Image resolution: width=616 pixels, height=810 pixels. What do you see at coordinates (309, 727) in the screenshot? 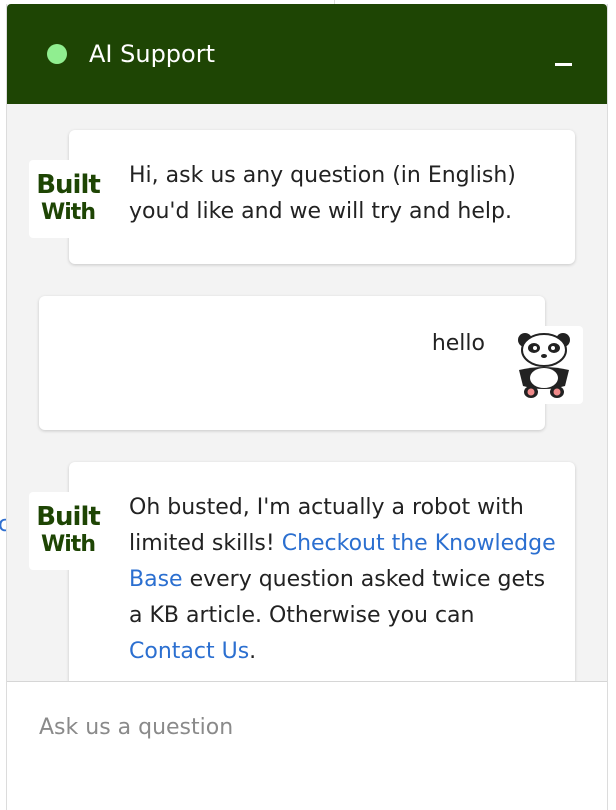
I see `question-input` at bounding box center [309, 727].